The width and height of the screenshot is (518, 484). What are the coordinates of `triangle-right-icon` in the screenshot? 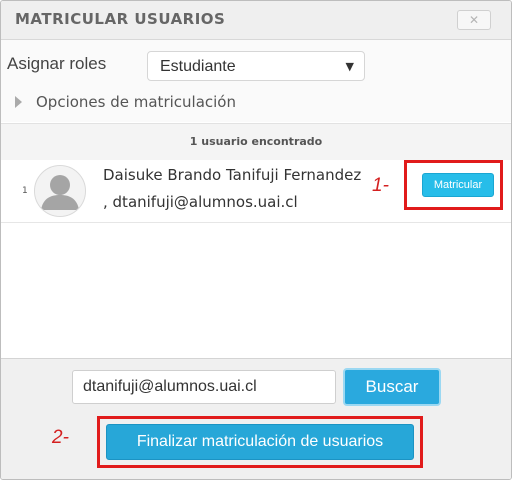 It's located at (18, 102).